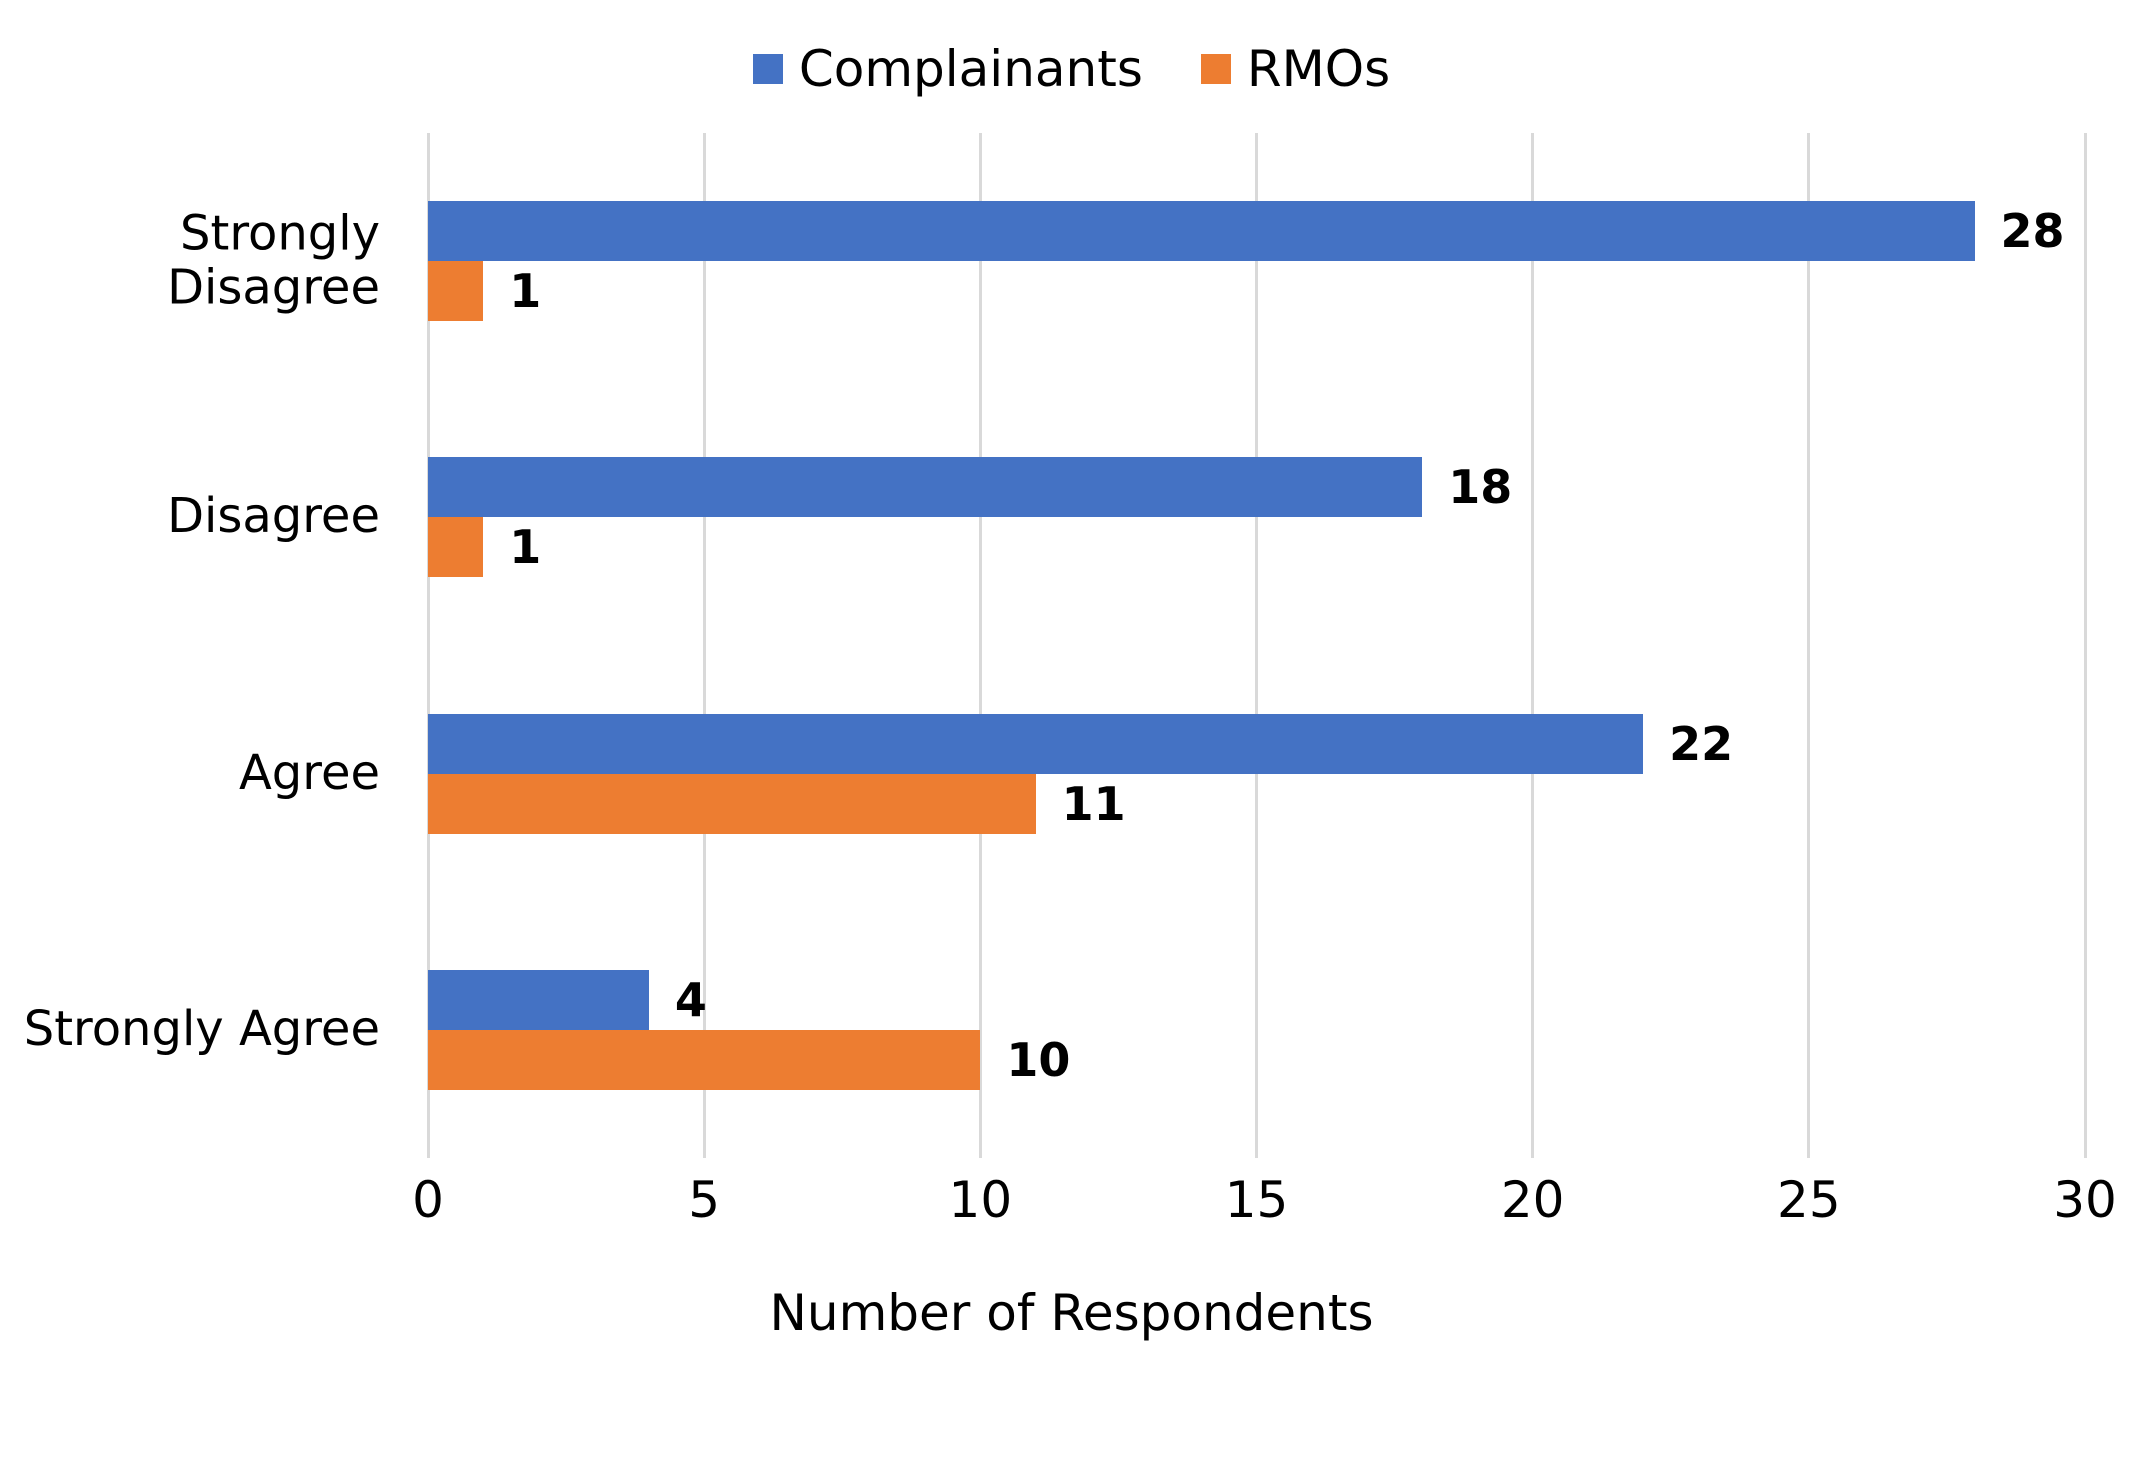 Image resolution: width=2143 pixels, height=1460 pixels. I want to click on y-axis-label-agree: Agree, so click(190, 772).